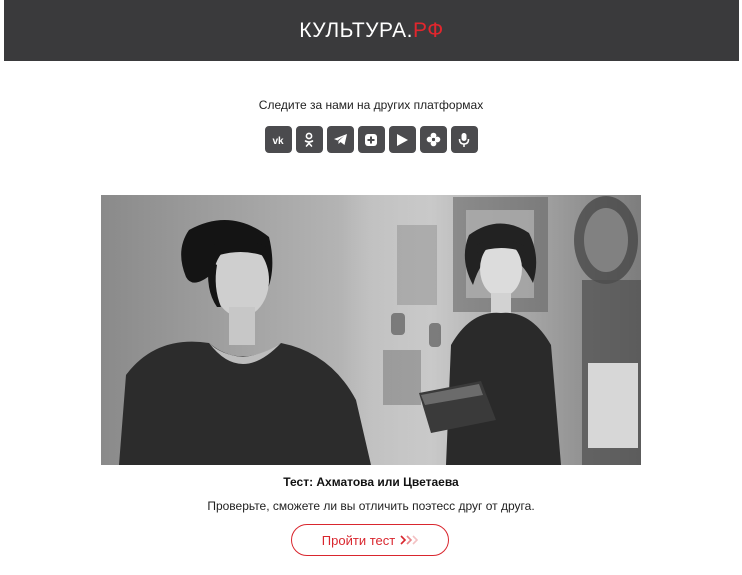 This screenshot has width=742, height=575. Describe the element at coordinates (340, 139) in the screenshot. I see `telegram-icon` at that location.